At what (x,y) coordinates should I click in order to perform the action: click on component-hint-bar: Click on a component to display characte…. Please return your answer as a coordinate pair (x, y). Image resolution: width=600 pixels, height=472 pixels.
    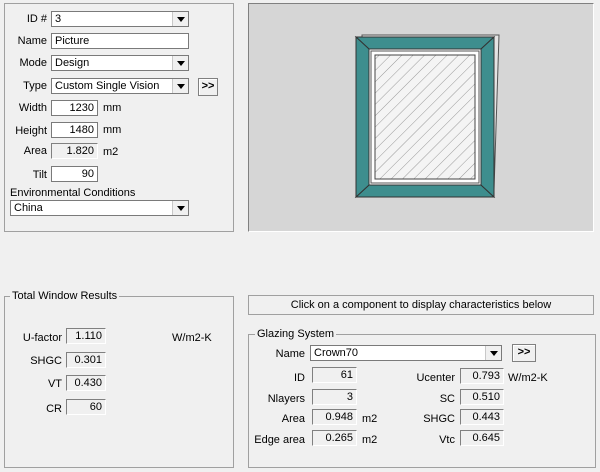
    Looking at the image, I should click on (421, 305).